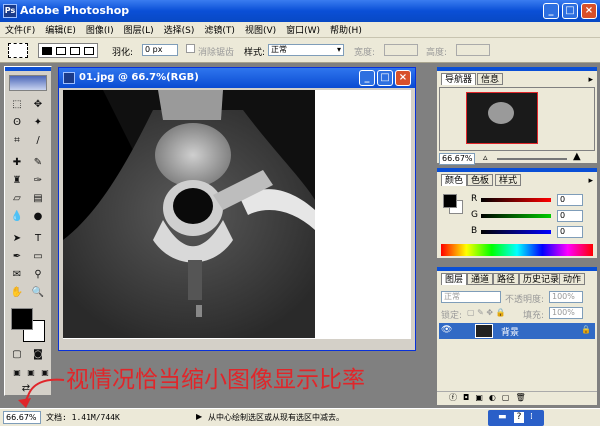  I want to click on gradient-tool-icon: ▤, so click(38, 199).